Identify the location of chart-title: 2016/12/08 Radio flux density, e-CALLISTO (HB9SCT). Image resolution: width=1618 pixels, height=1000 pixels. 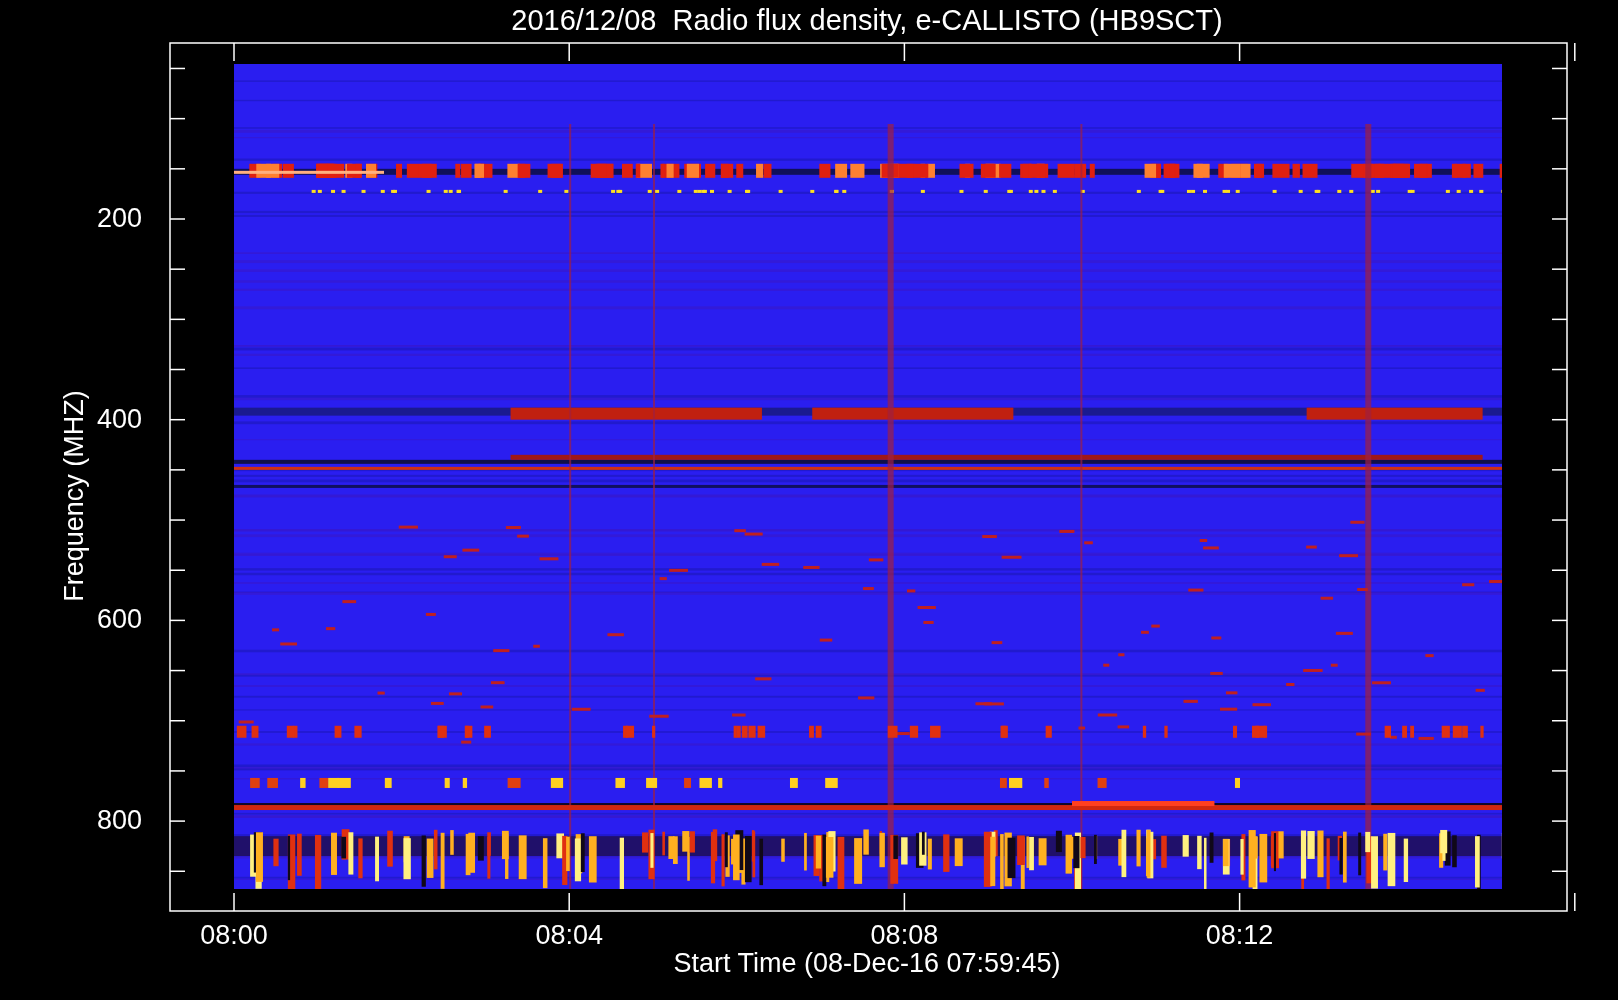
(867, 20).